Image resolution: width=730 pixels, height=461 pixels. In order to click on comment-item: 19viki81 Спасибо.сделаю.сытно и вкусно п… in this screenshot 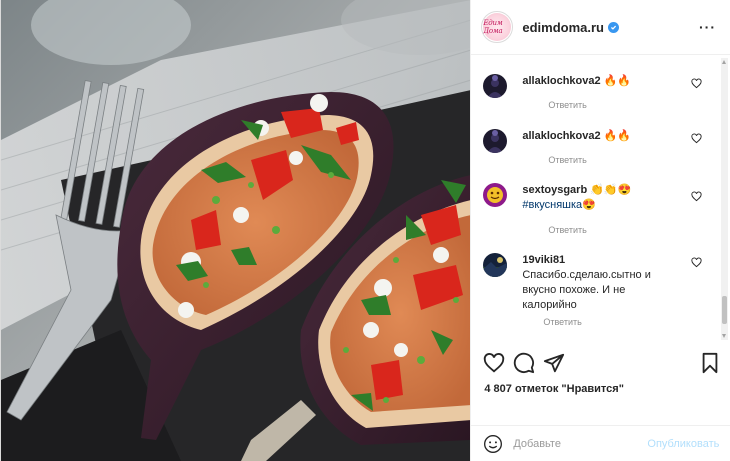, I will do `click(601, 293)`.